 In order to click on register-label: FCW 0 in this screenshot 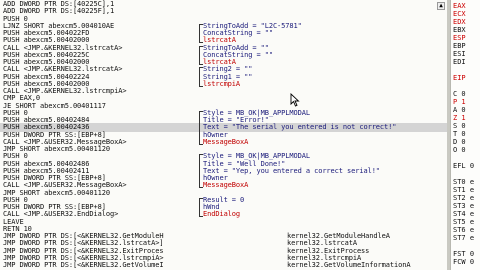, I will do `click(463, 262)`.